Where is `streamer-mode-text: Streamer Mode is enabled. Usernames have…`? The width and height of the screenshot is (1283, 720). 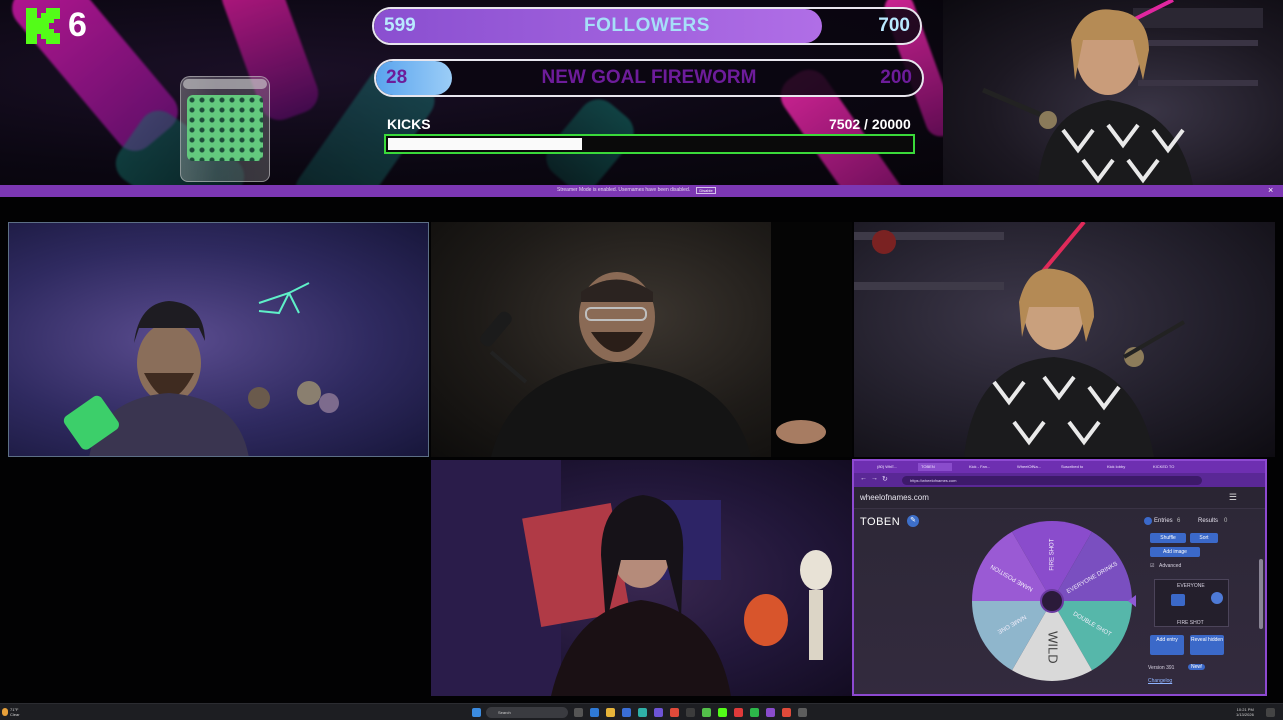 streamer-mode-text: Streamer Mode is enabled. Usernames have… is located at coordinates (624, 190).